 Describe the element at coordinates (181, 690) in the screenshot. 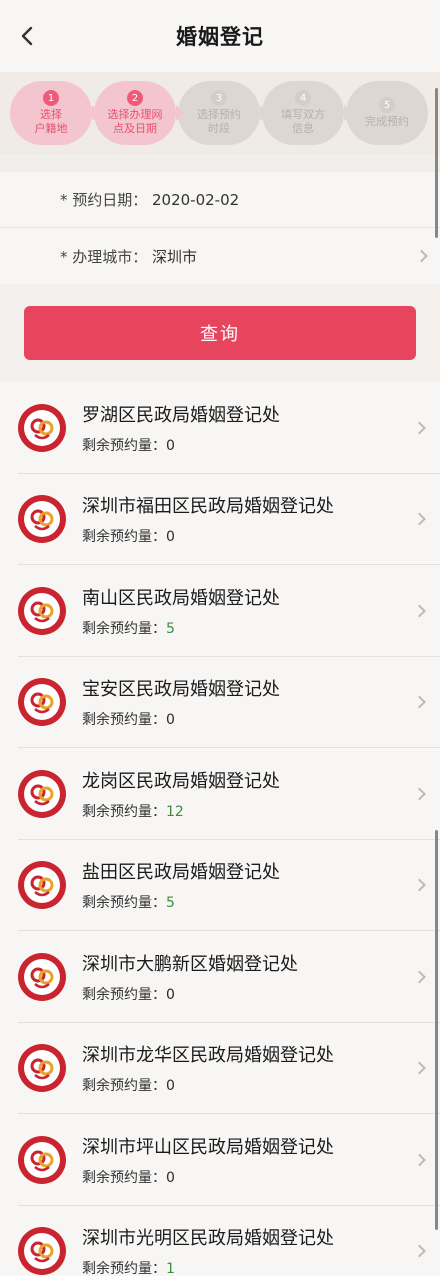

I see `office-name: 宝安区民政局婚姻登记处` at that location.